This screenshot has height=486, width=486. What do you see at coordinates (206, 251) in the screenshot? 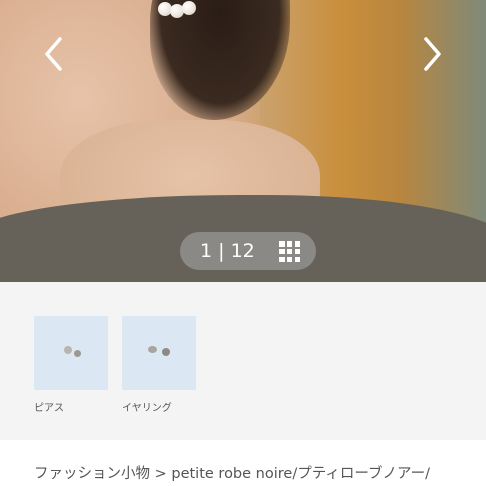
I see `image-current: 1` at bounding box center [206, 251].